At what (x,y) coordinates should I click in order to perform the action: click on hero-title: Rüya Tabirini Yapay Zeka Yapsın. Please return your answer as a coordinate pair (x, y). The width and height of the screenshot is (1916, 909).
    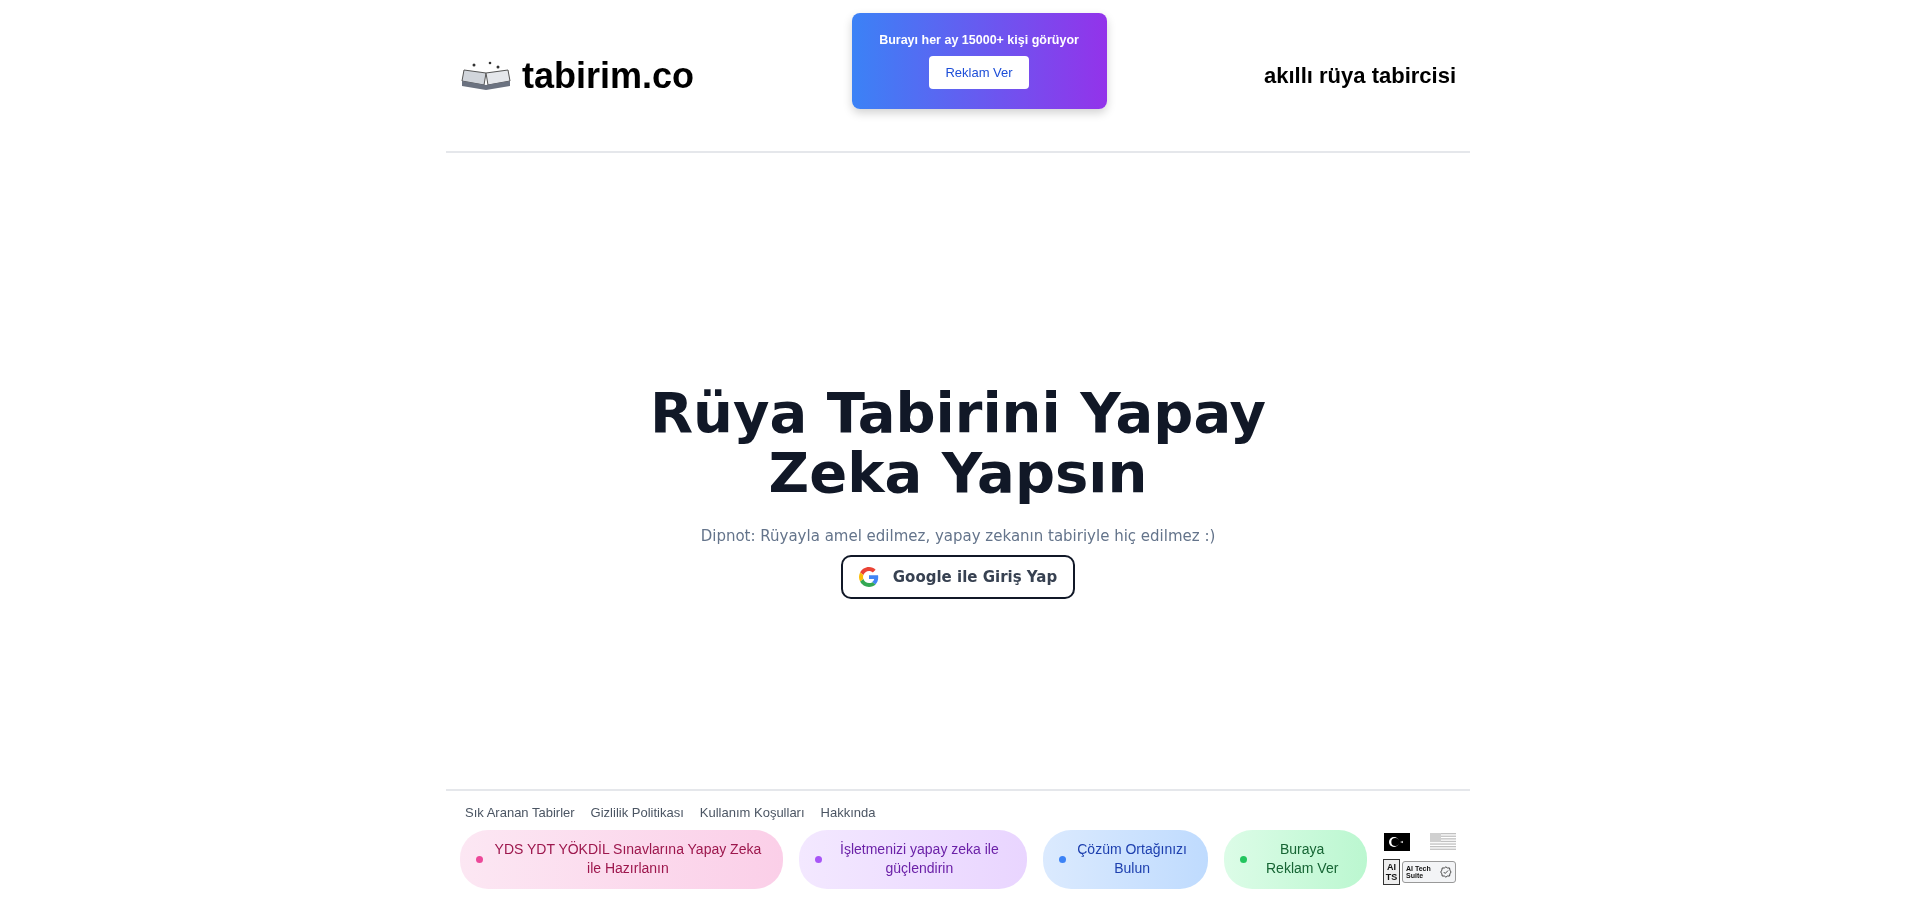
    Looking at the image, I should click on (958, 443).